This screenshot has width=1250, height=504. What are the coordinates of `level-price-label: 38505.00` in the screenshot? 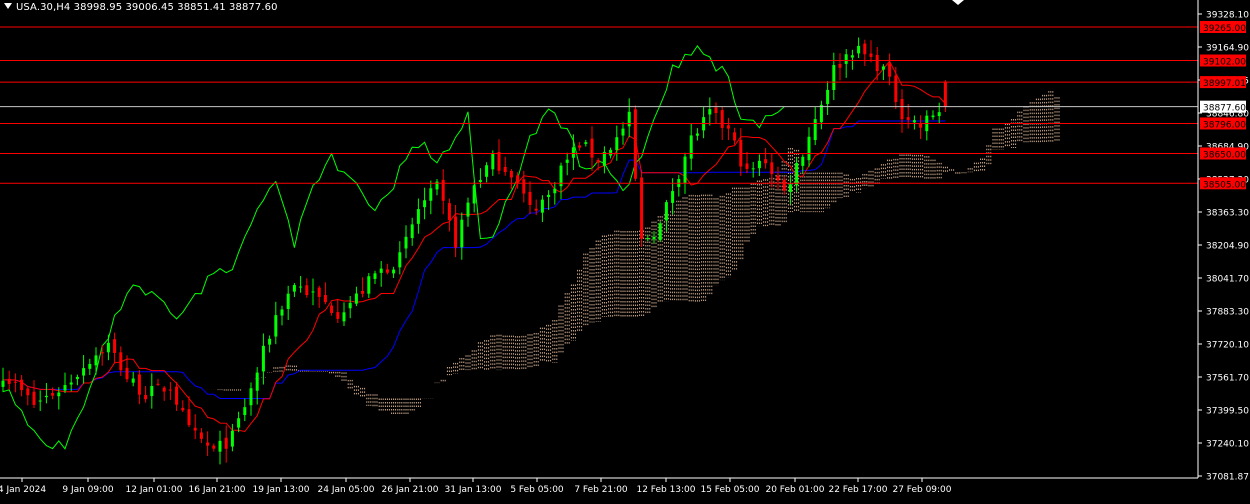 It's located at (1224, 185).